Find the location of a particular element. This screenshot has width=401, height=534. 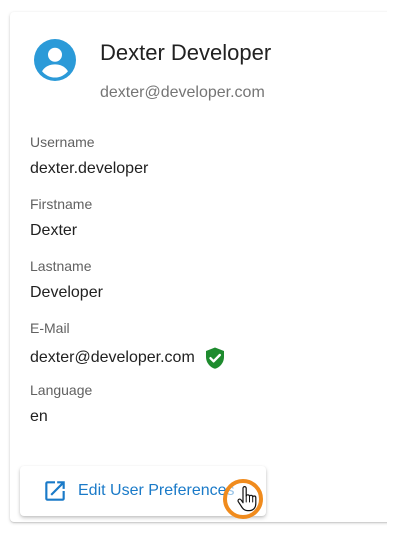

open-in-new-icon is located at coordinates (55, 491).